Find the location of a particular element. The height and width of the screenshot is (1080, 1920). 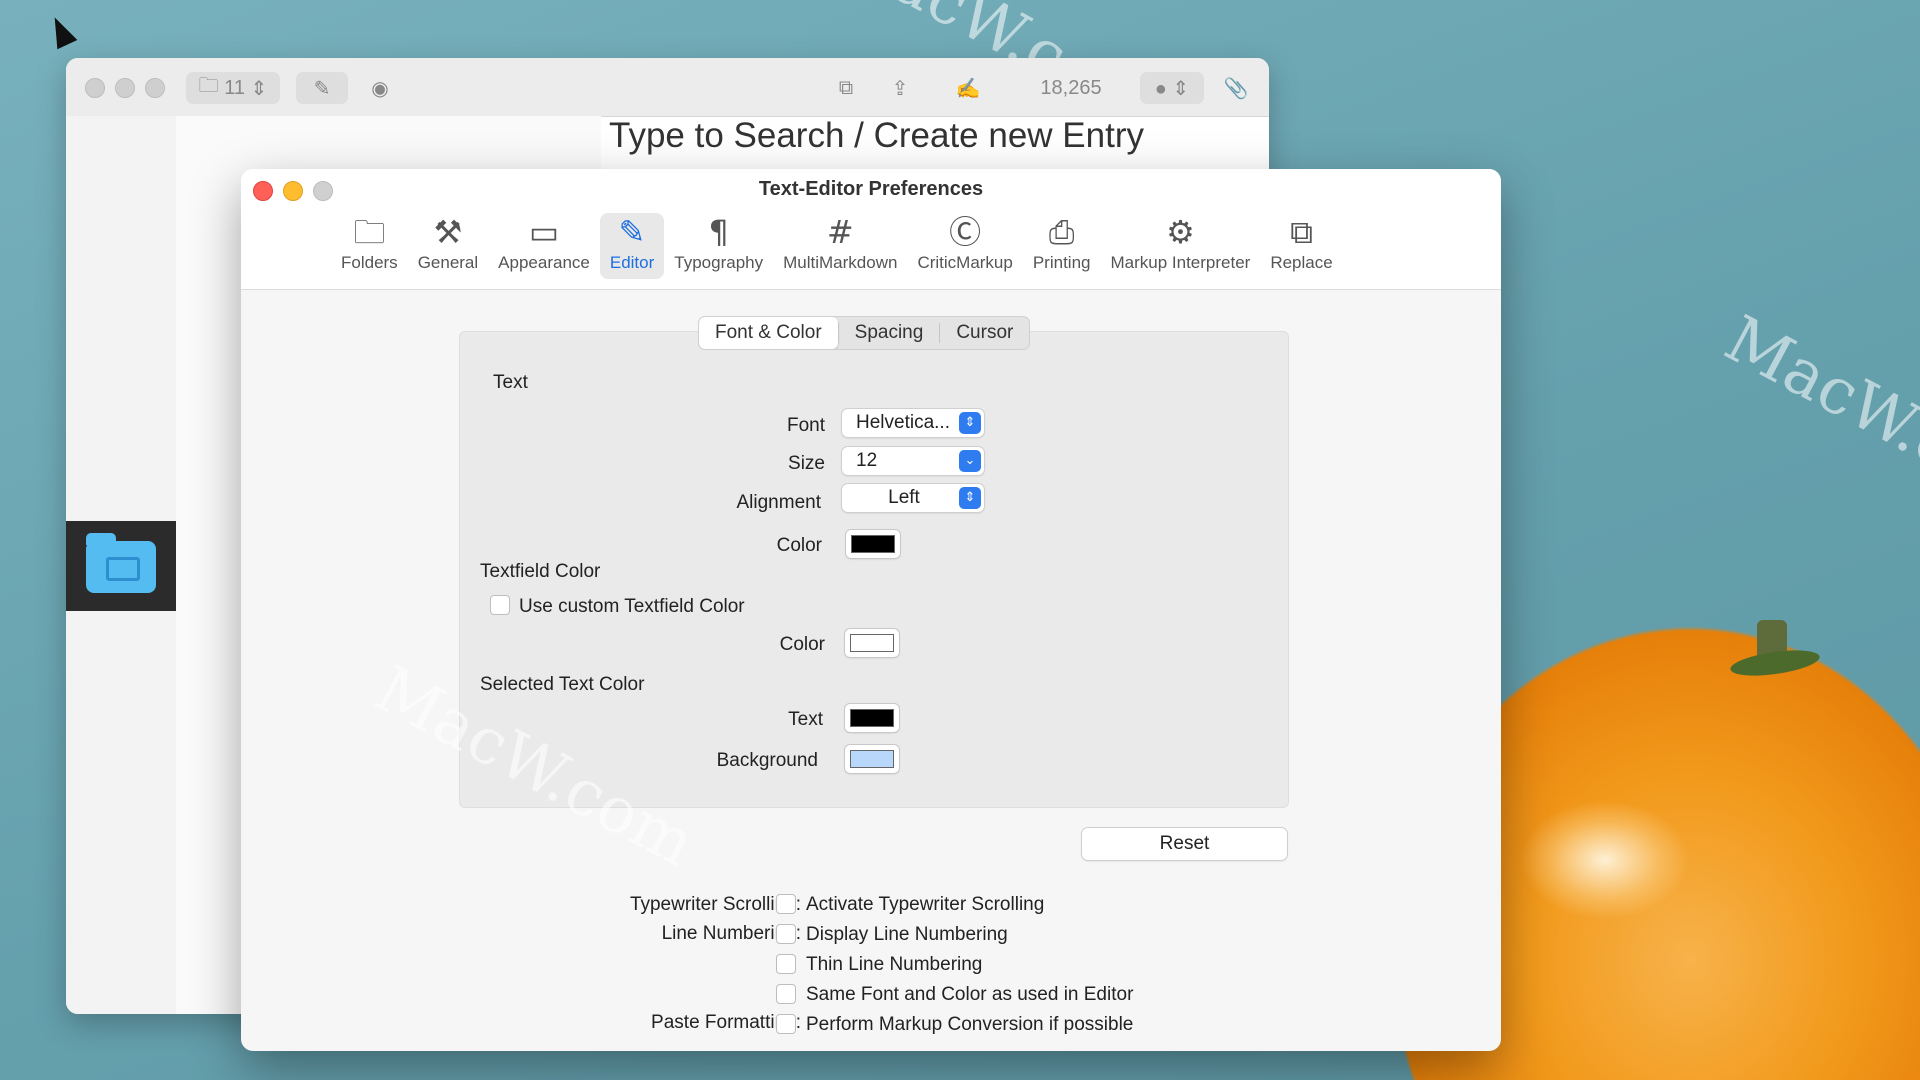

selected-text-color-well is located at coordinates (872, 718).